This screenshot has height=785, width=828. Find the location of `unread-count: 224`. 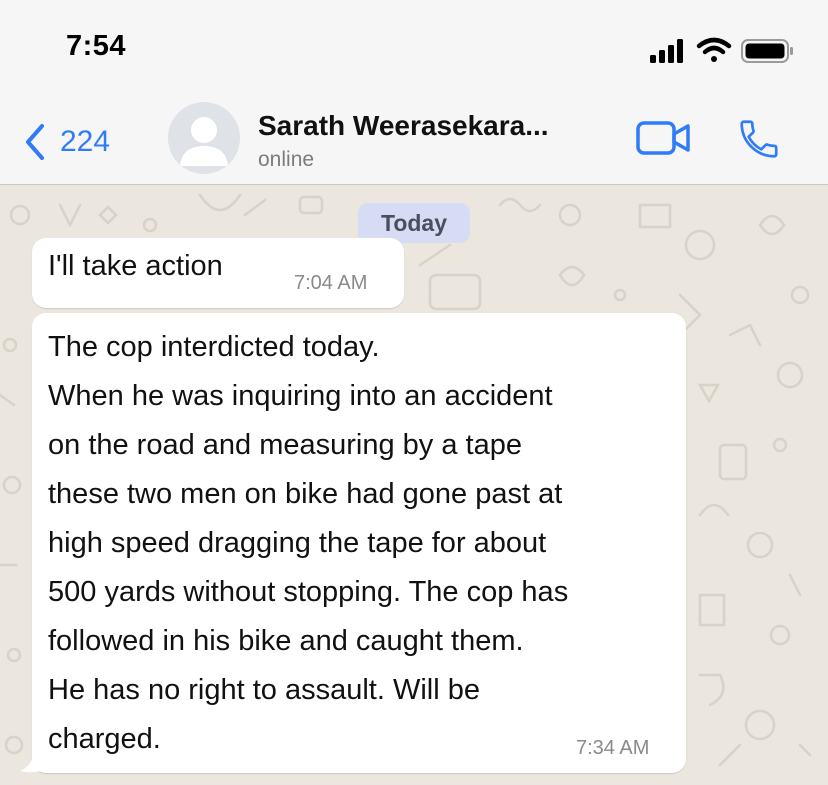

unread-count: 224 is located at coordinates (85, 141).